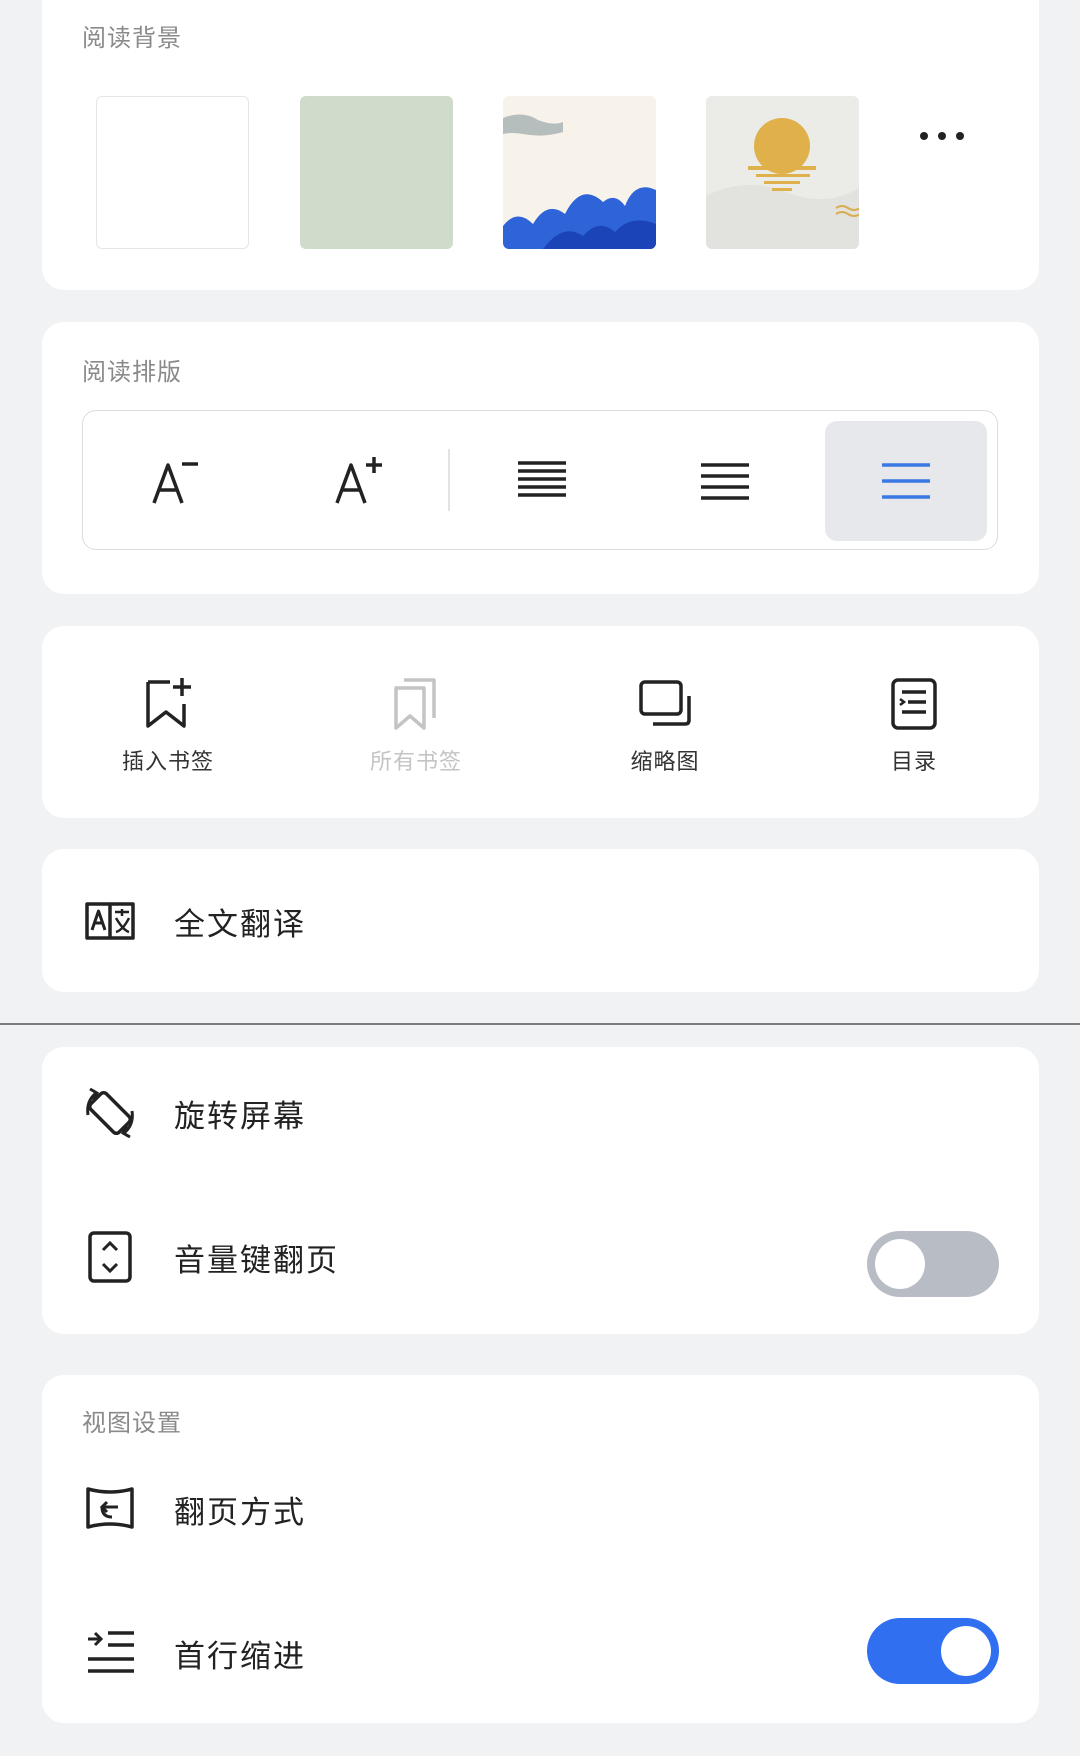 This screenshot has width=1080, height=1756. I want to click on background-option-blue-waves, so click(579, 172).